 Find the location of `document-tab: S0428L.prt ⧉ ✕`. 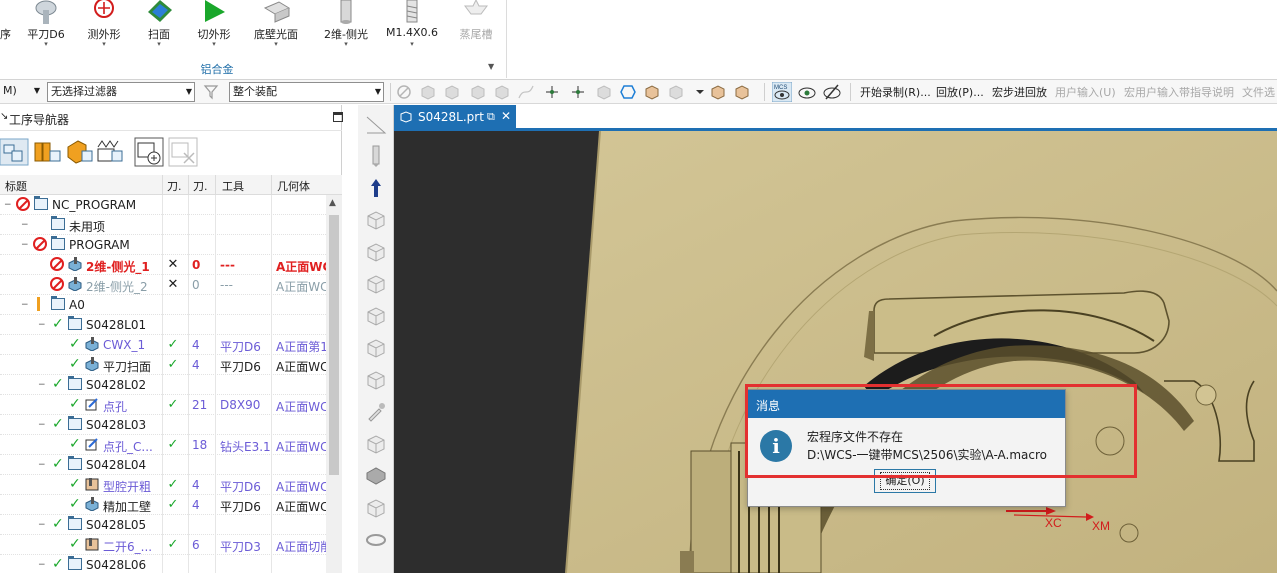

document-tab: S0428L.prt ⧉ ✕ is located at coordinates (455, 118).